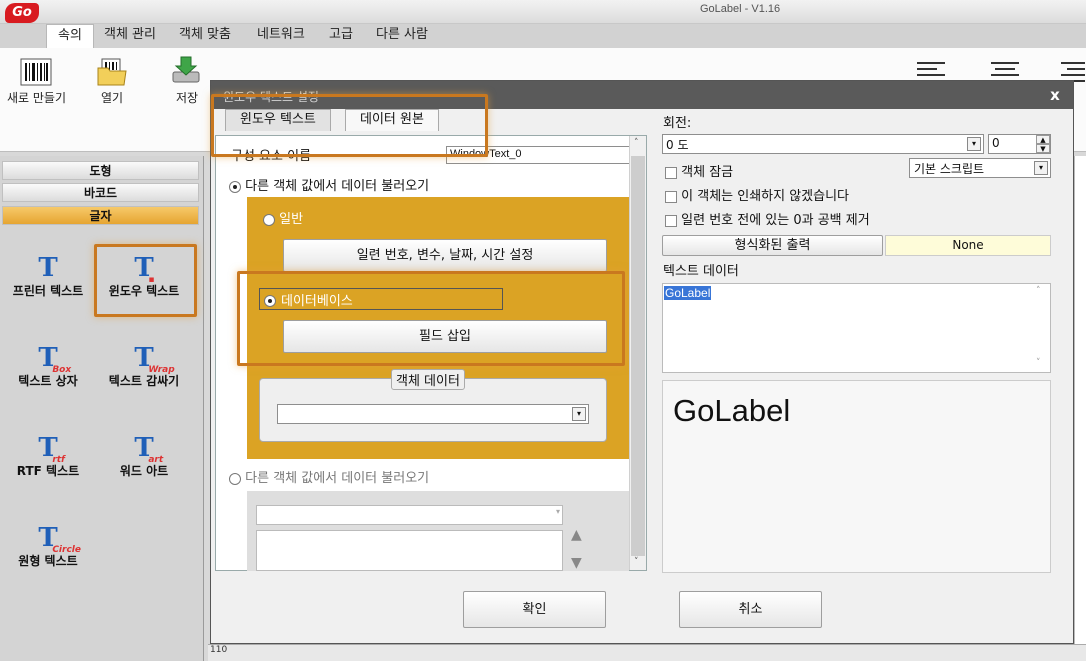 The height and width of the screenshot is (661, 1086). What do you see at coordinates (22, 13) in the screenshot?
I see `app-logo: Go` at bounding box center [22, 13].